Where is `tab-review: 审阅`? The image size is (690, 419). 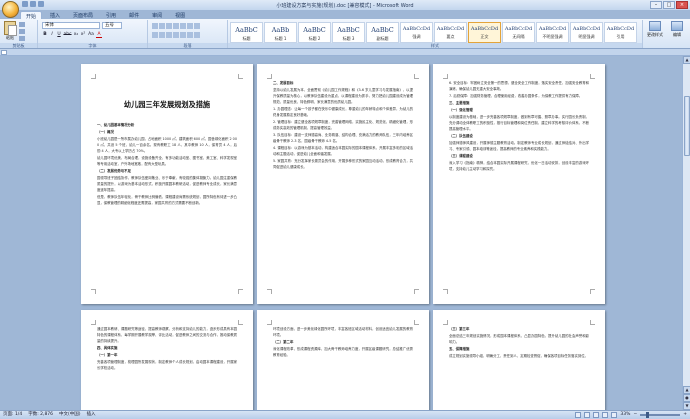 tab-review: 审阅 is located at coordinates (157, 15).